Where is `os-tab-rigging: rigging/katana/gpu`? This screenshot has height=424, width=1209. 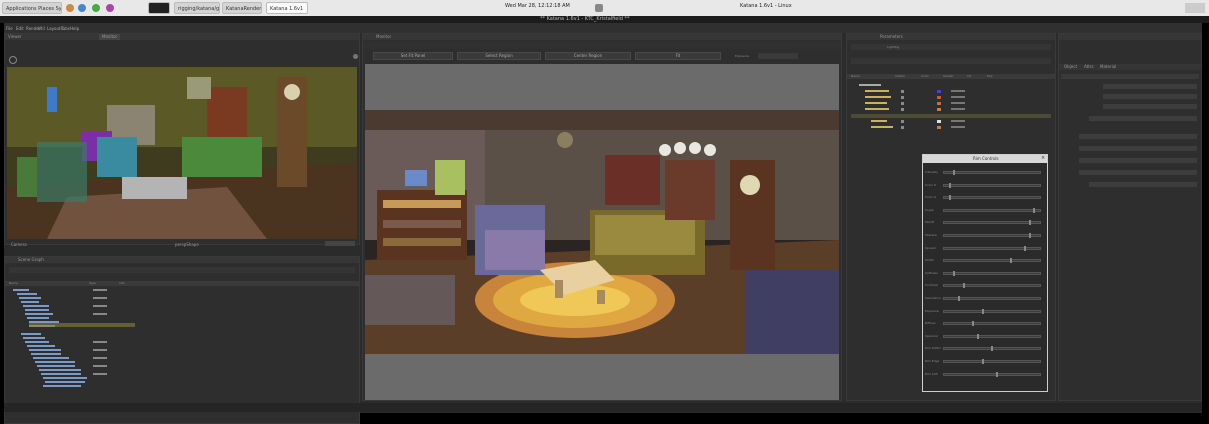
os-tab-rigging: rigging/katana/gpu is located at coordinates (197, 8).